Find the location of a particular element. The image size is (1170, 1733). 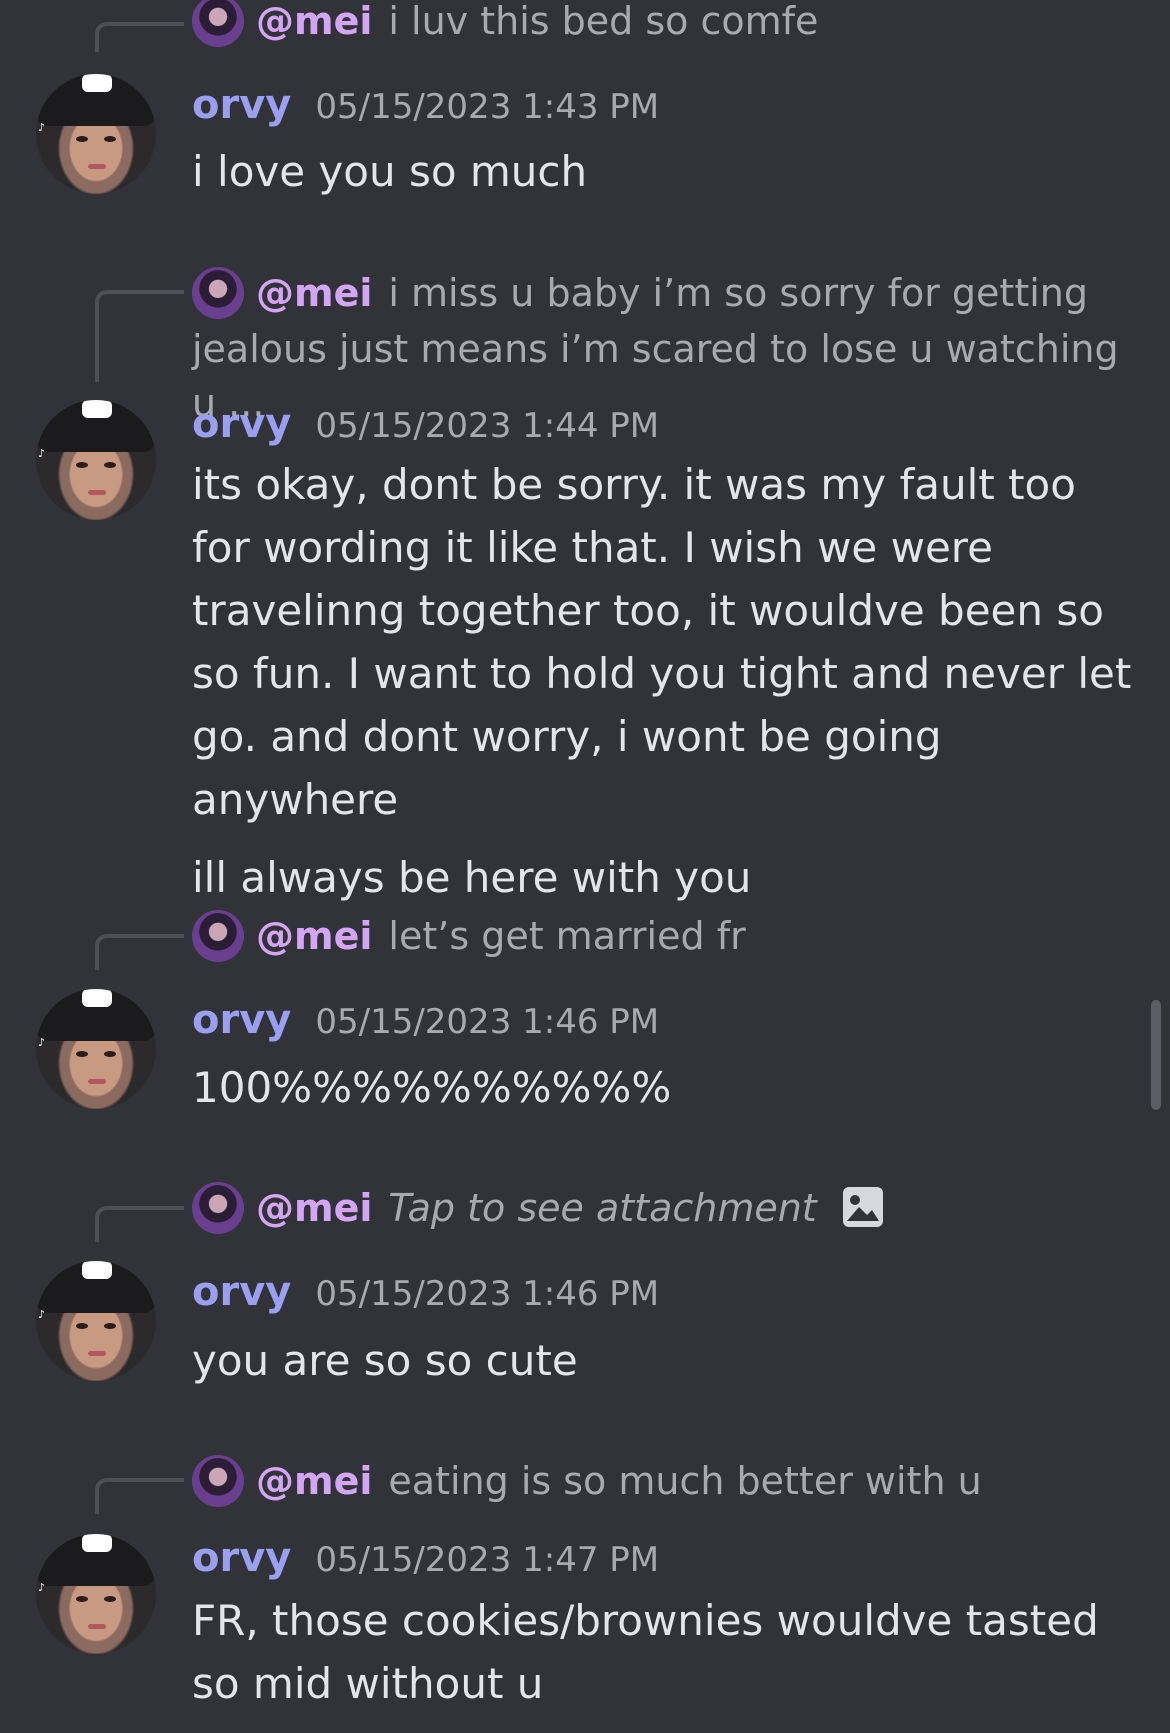

reply-text: i luv this bed so comfe is located at coordinates (603, 21).